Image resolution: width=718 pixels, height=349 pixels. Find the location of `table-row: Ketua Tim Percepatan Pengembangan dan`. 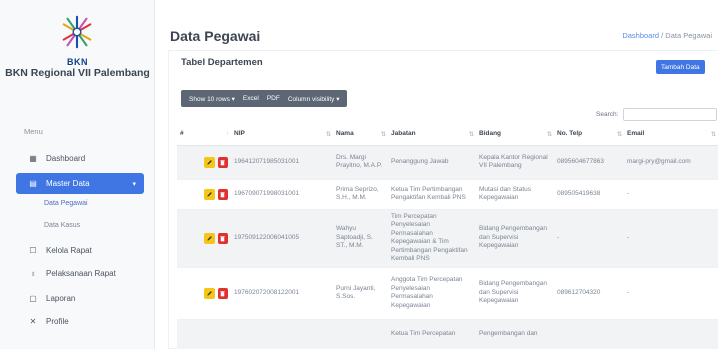

table-row: Ketua Tim Percepatan Pengembangan dan is located at coordinates (447, 334).